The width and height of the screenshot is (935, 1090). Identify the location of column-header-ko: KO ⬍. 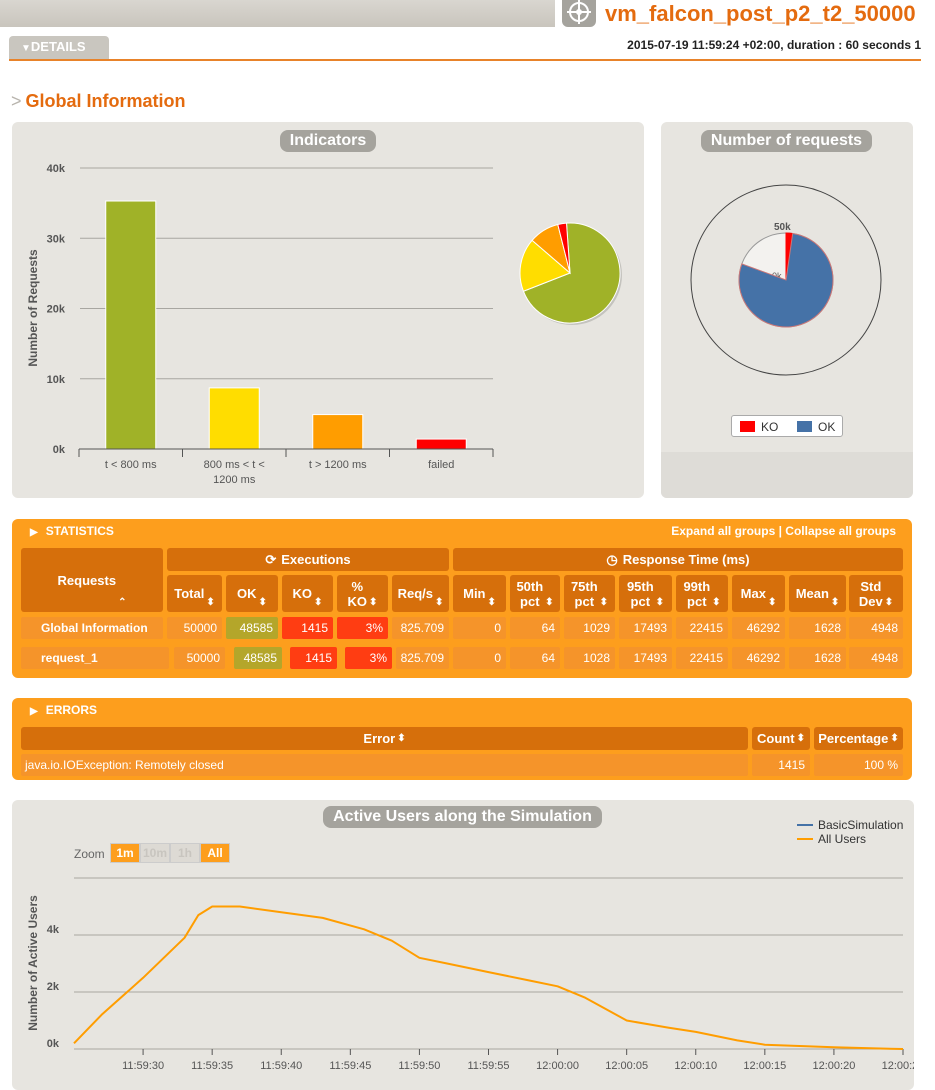
(307, 593).